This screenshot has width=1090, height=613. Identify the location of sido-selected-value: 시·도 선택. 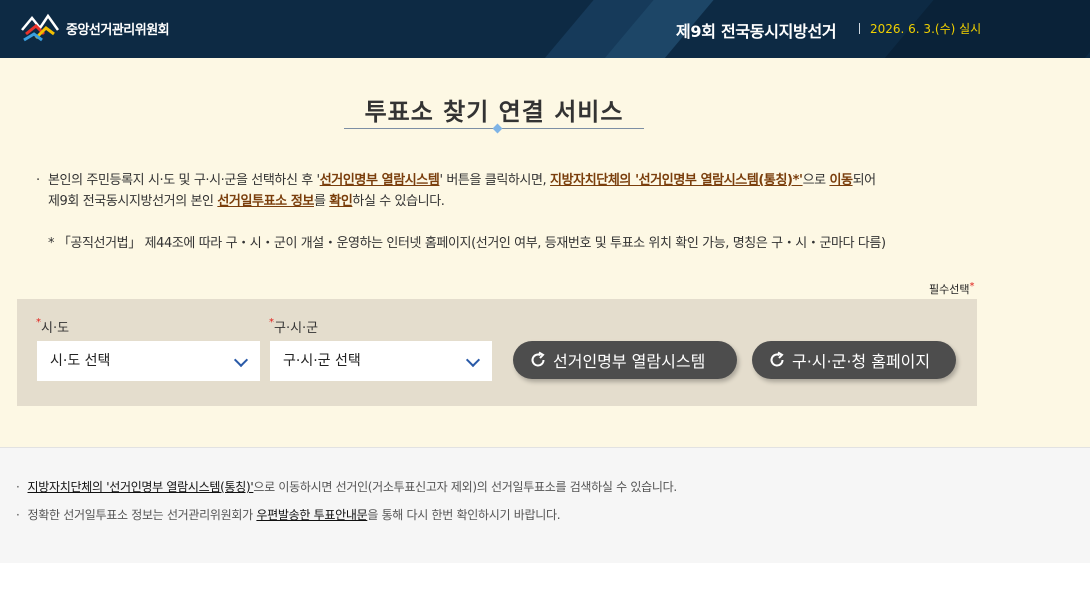
(80, 361).